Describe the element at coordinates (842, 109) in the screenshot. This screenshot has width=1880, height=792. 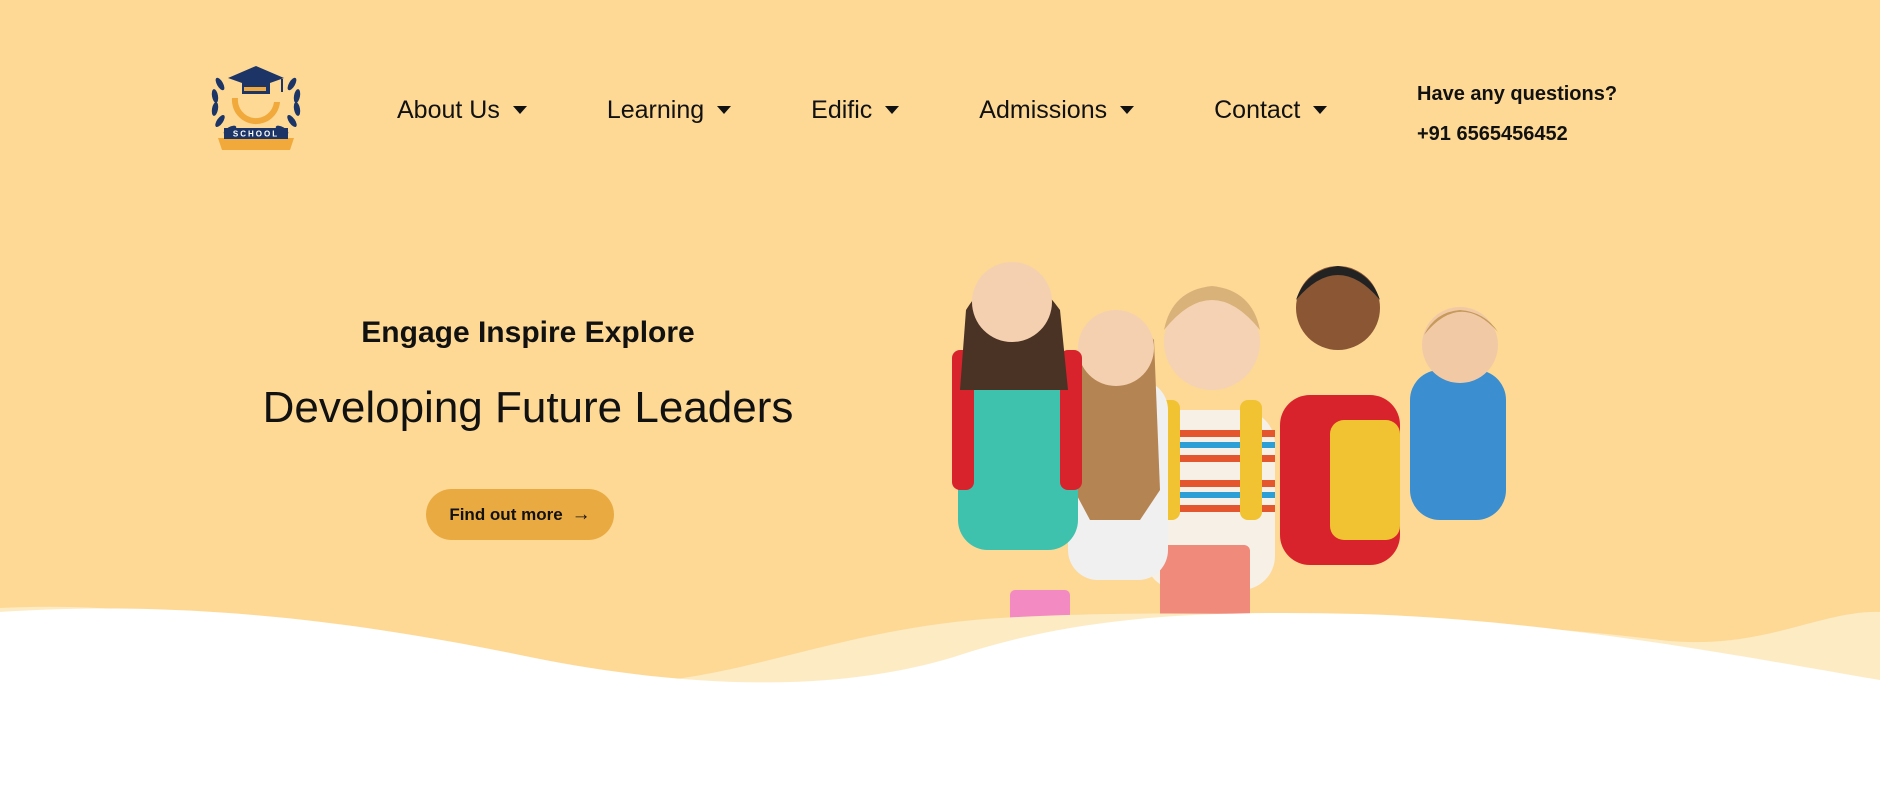
I see `nav-item-label: Edific` at that location.